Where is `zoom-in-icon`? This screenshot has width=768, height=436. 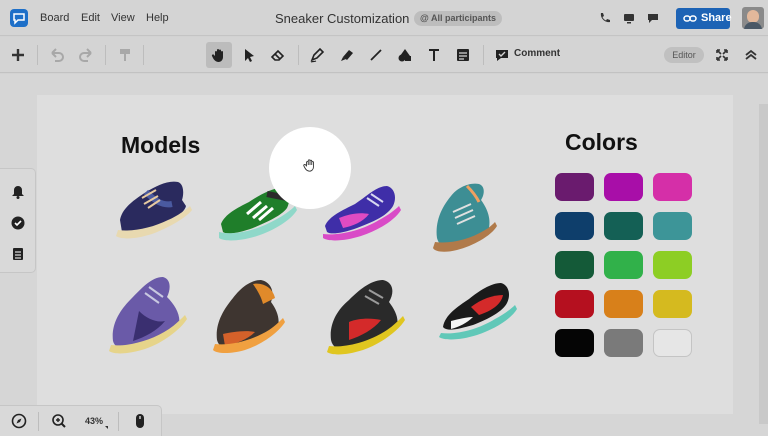 zoom-in-icon is located at coordinates (59, 421).